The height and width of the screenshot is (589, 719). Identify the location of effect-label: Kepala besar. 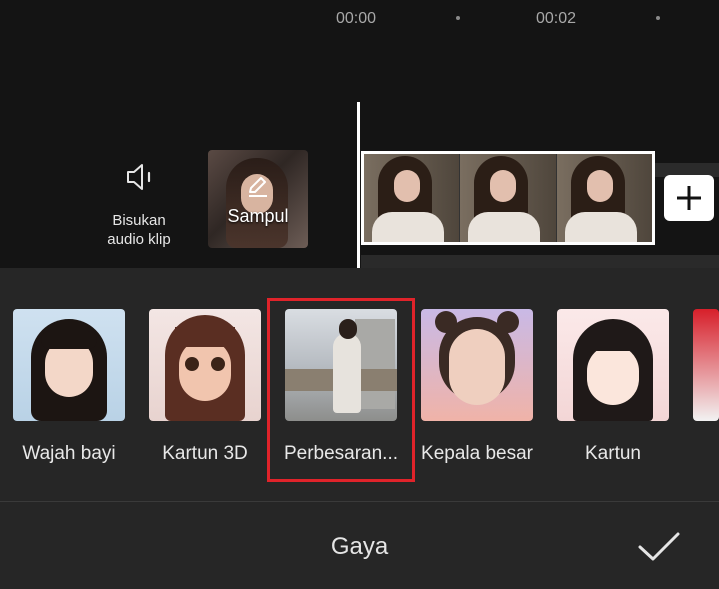
(477, 453).